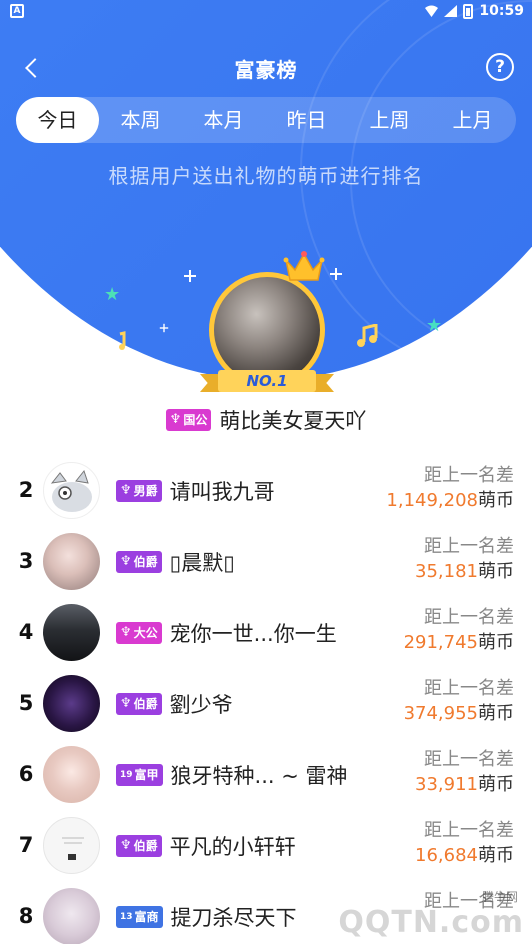  Describe the element at coordinates (266, 562) in the screenshot. I see `list-item: 3 ♆ 伯爵 ▯晨默▯ 距上一名差 35,181萌币` at that location.